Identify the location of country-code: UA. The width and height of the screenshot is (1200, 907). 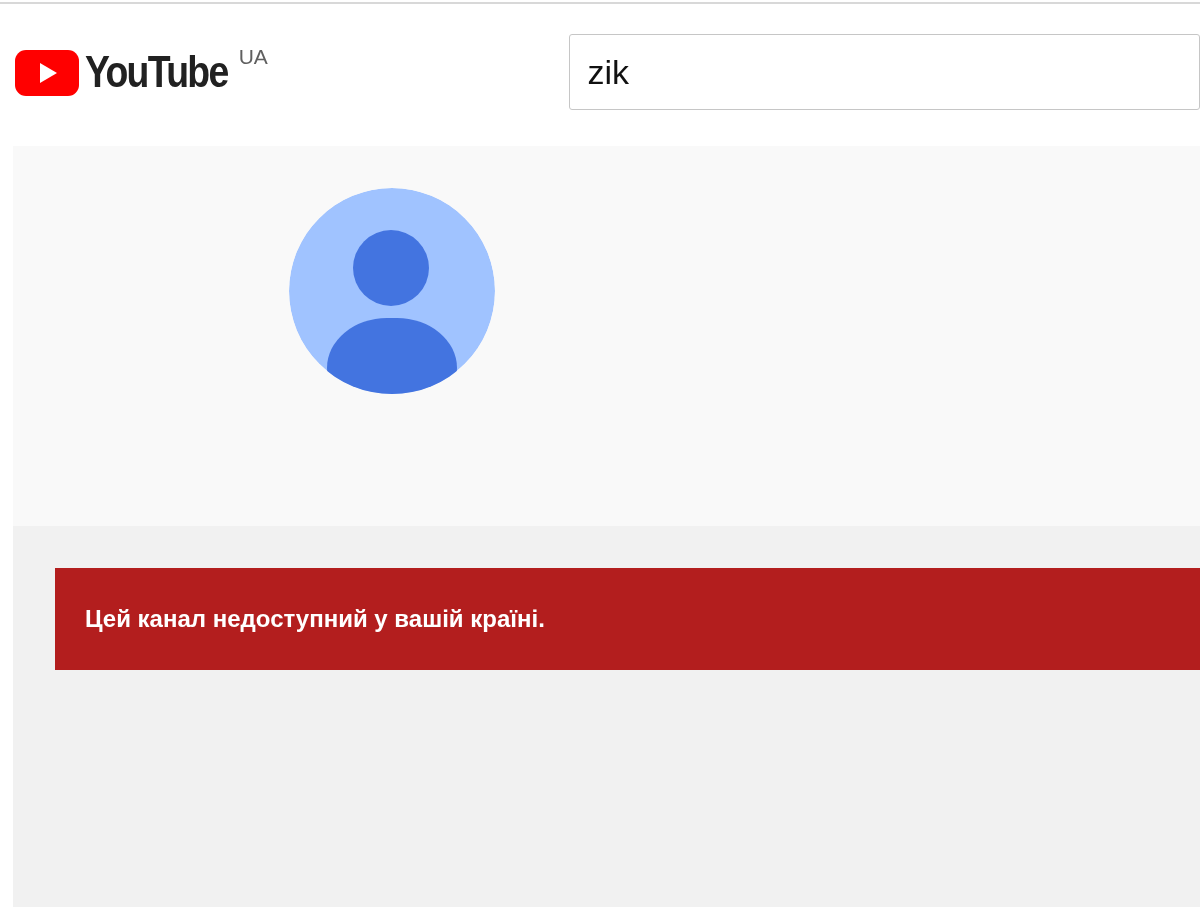
(253, 56).